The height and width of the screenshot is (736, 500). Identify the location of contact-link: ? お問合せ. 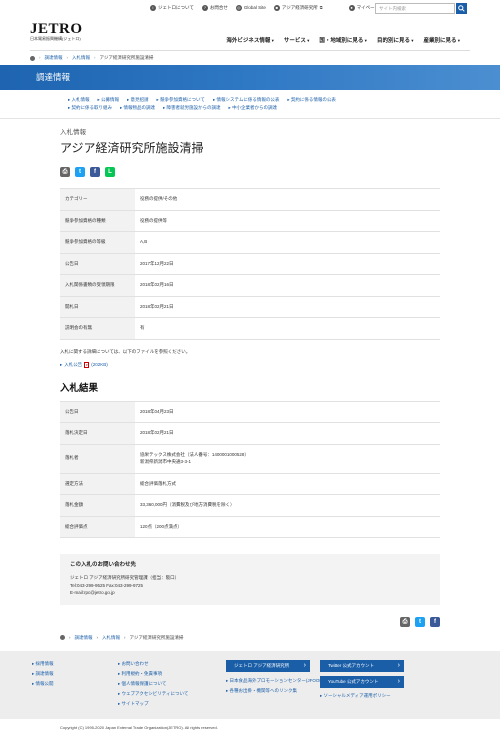
(214, 8).